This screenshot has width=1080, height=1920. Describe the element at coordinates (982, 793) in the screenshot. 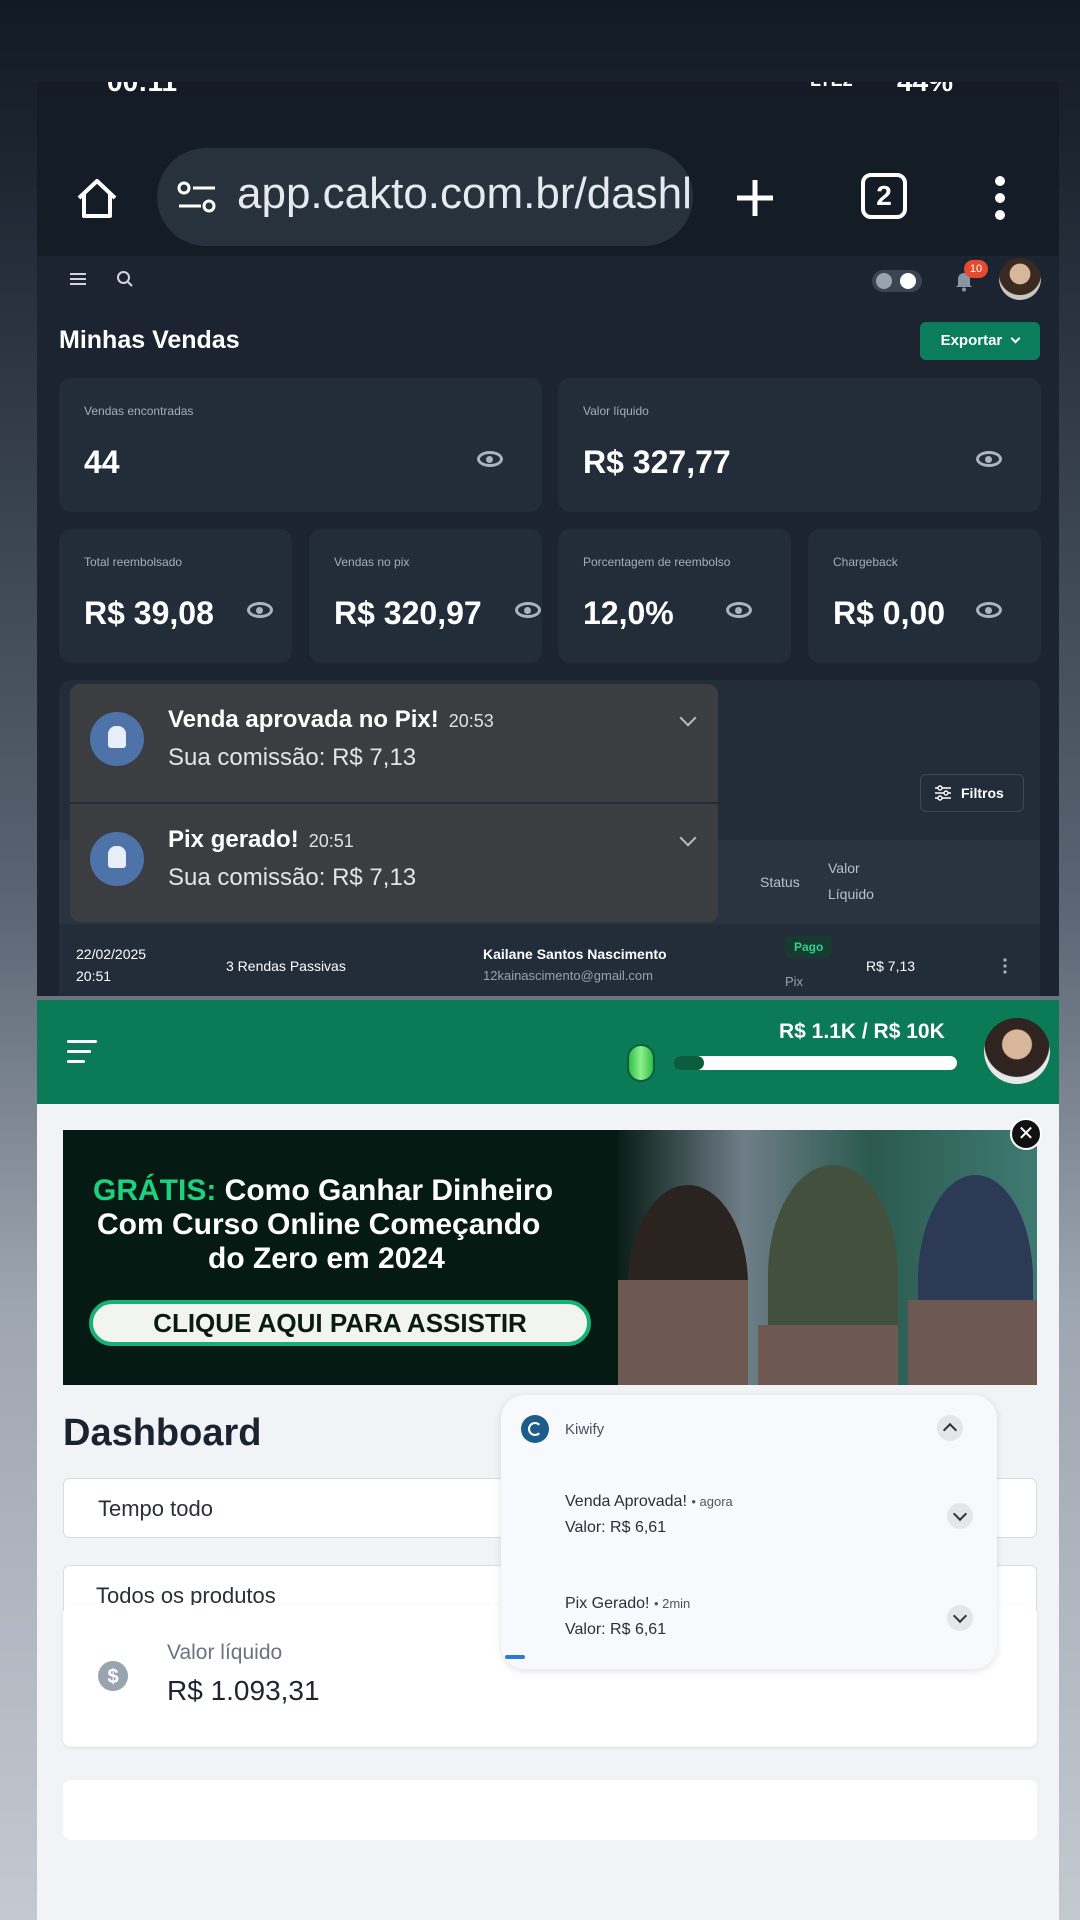

I see `filters-label: Filtros` at that location.